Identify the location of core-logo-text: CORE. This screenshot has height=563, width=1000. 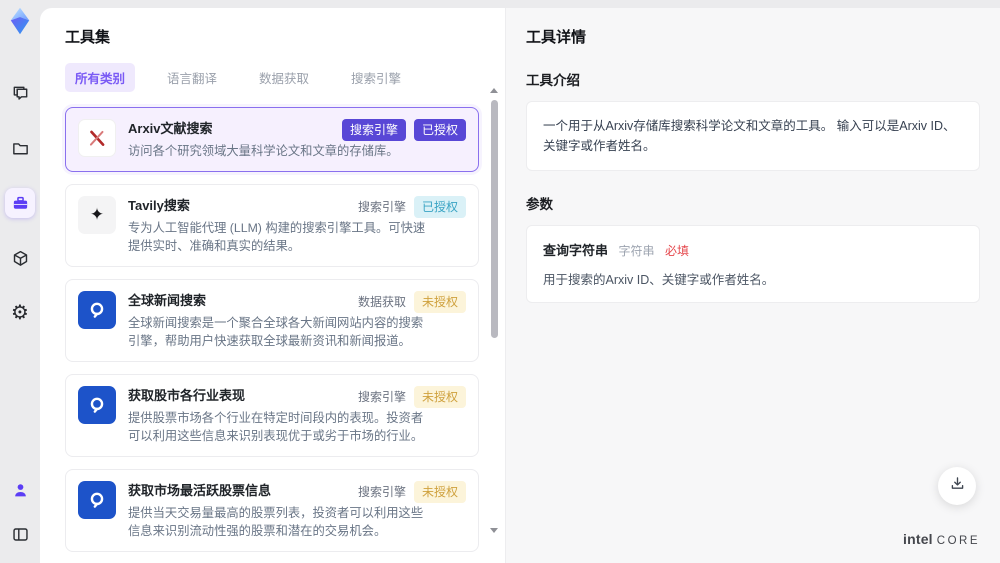
(958, 541).